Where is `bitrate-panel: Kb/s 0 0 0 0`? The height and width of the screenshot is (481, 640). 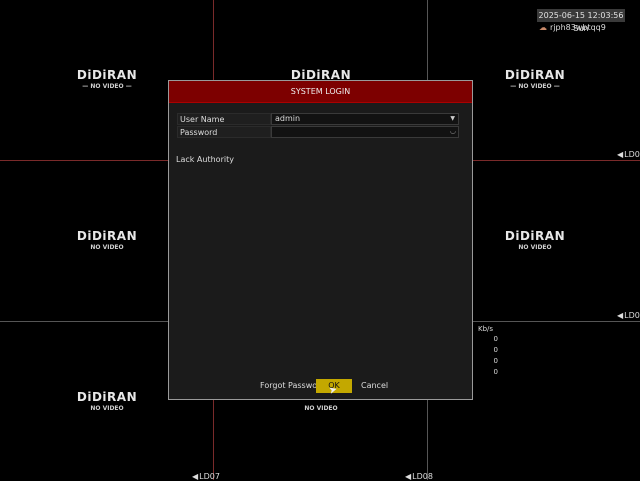 bitrate-panel: Kb/s 0 0 0 0 is located at coordinates (488, 351).